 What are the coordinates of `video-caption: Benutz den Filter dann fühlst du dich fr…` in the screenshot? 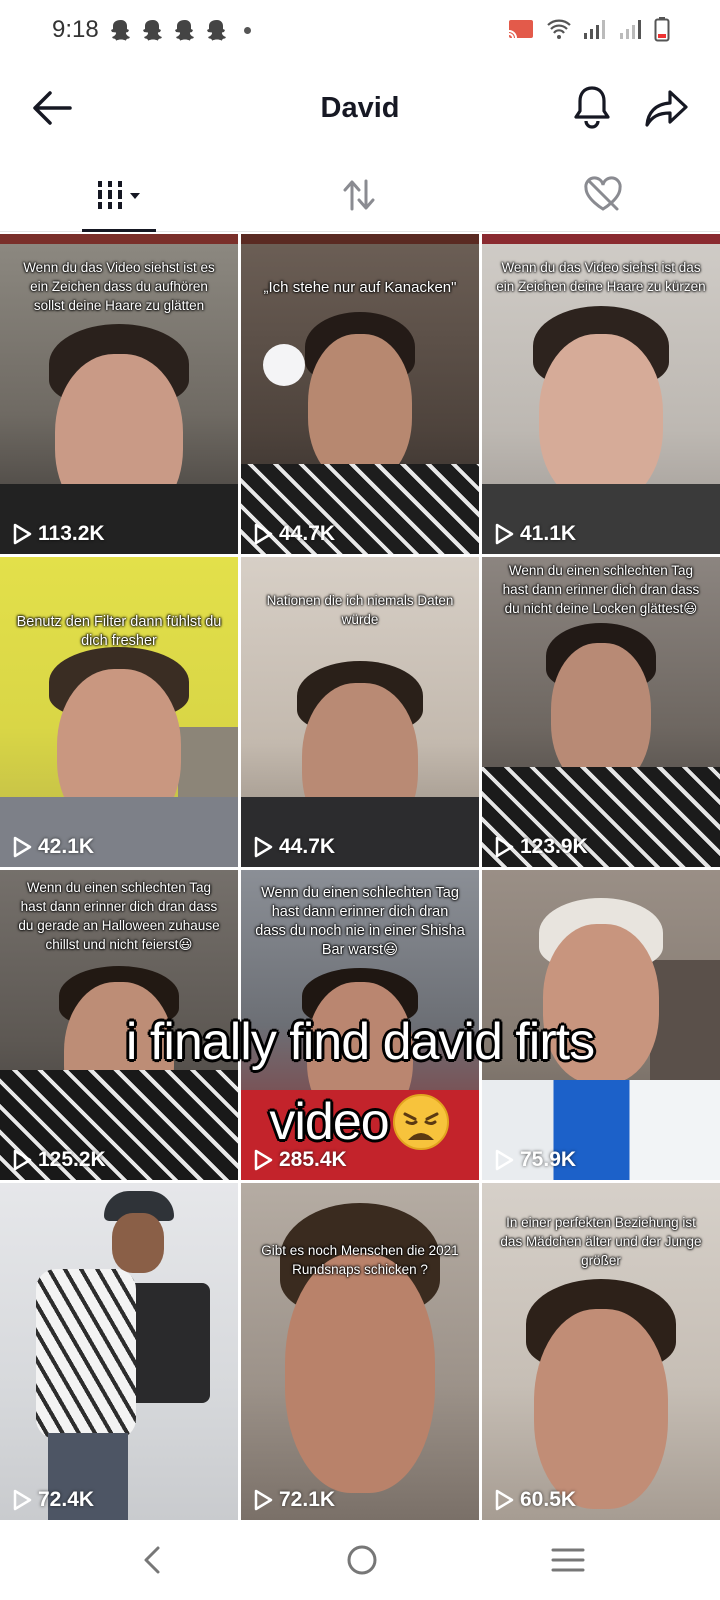 It's located at (119, 631).